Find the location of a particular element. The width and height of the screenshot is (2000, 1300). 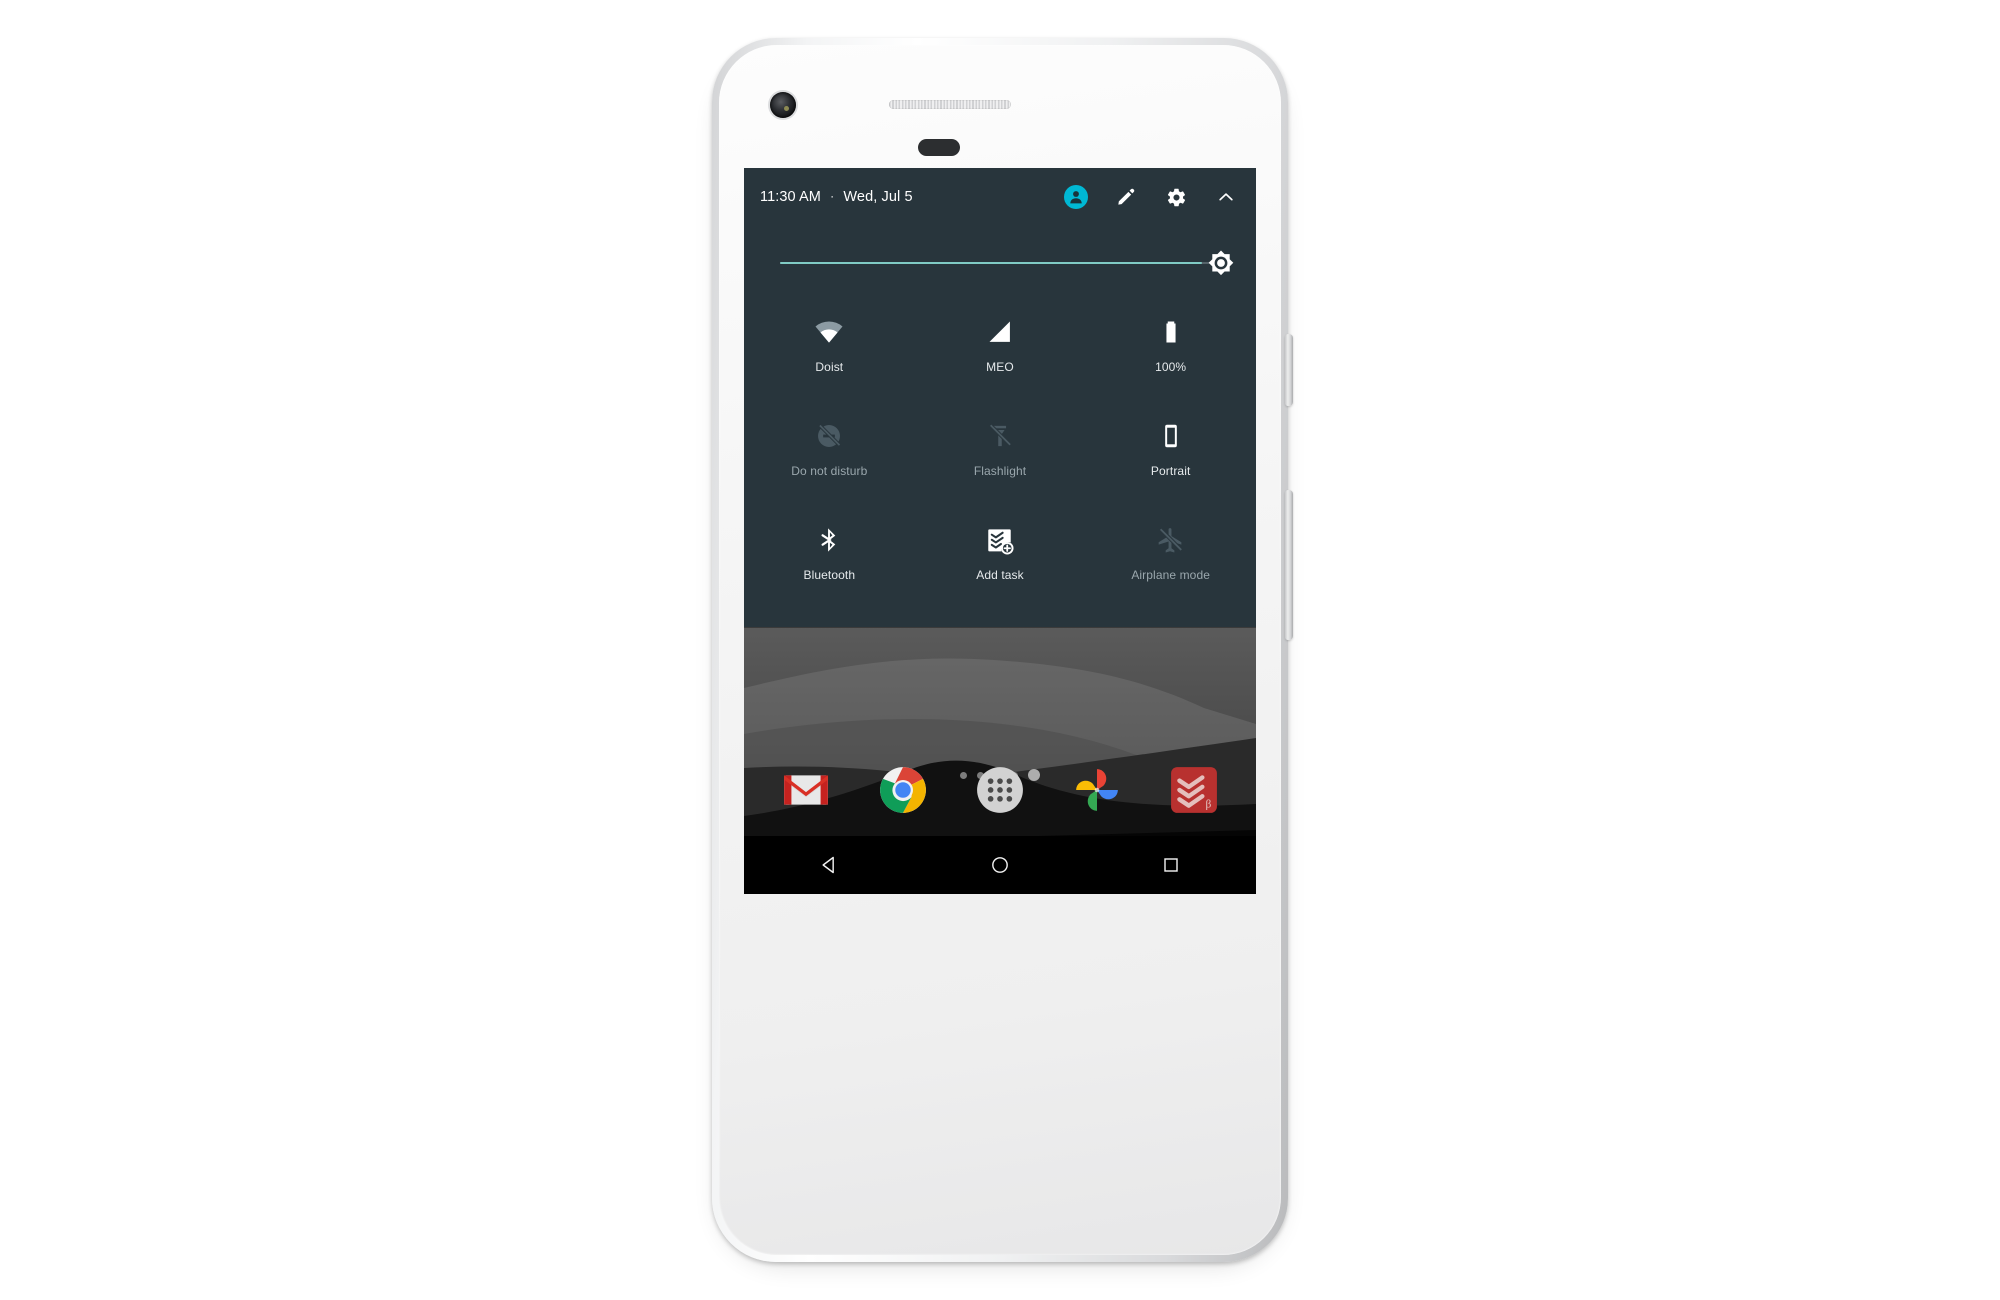

proximity-sensor-icon is located at coordinates (939, 147).